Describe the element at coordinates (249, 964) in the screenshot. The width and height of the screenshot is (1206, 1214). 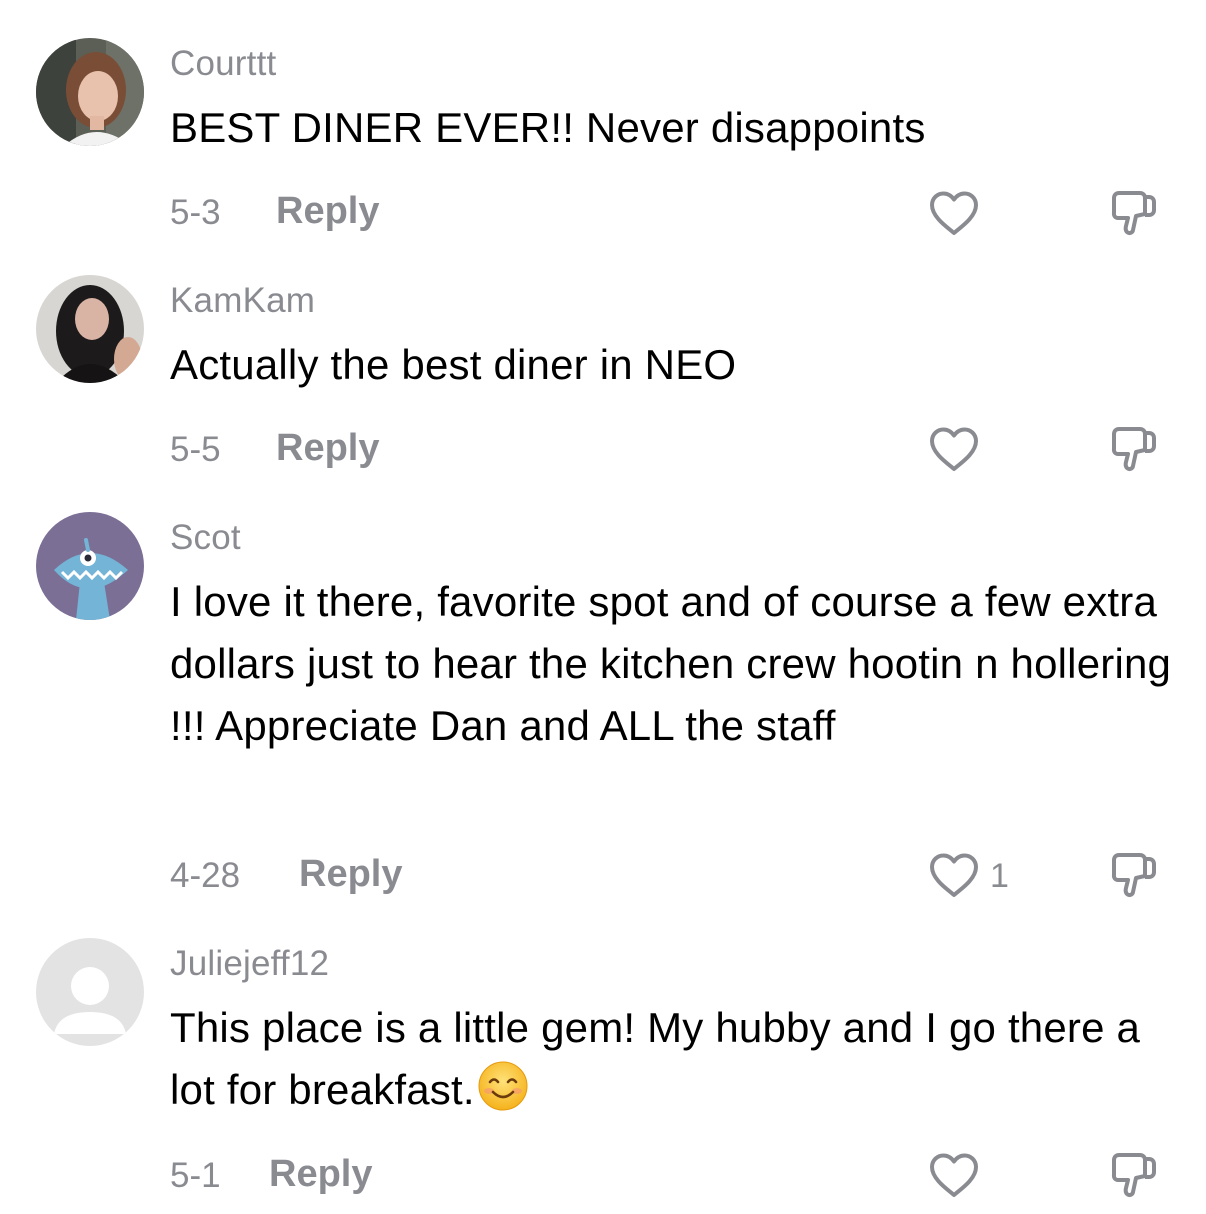
I see `username: Juliejeff12` at that location.